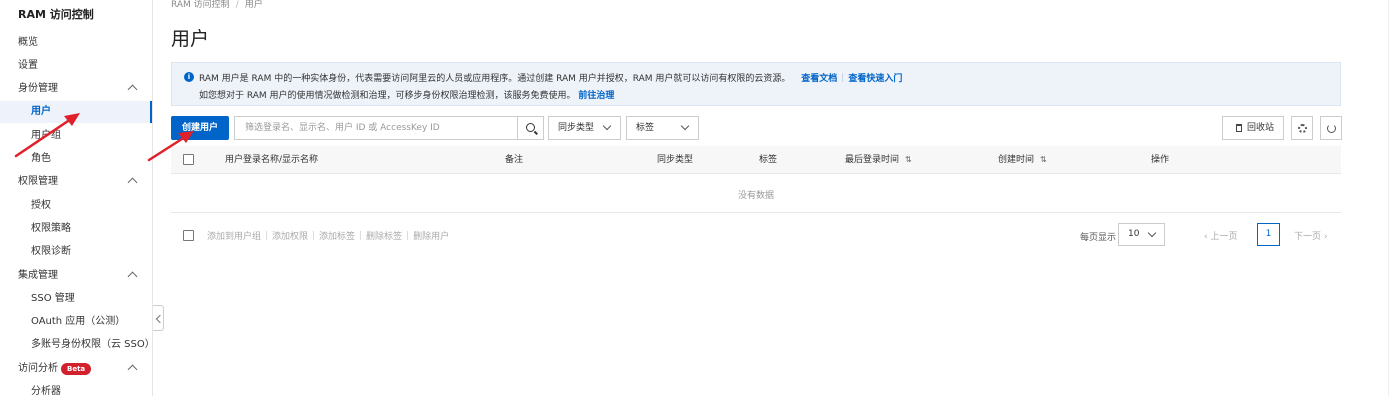 Image resolution: width=1400 pixels, height=396 pixels. What do you see at coordinates (76, 66) in the screenshot?
I see `sidebar-item-settings: 设置` at bounding box center [76, 66].